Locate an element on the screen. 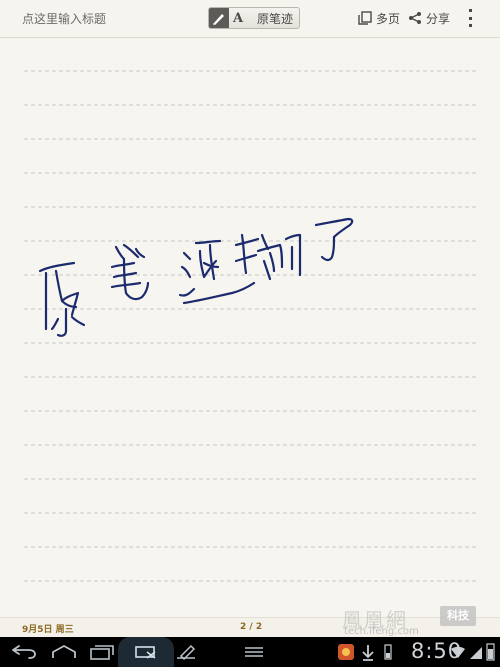  stroke-bi is located at coordinates (120, 253).